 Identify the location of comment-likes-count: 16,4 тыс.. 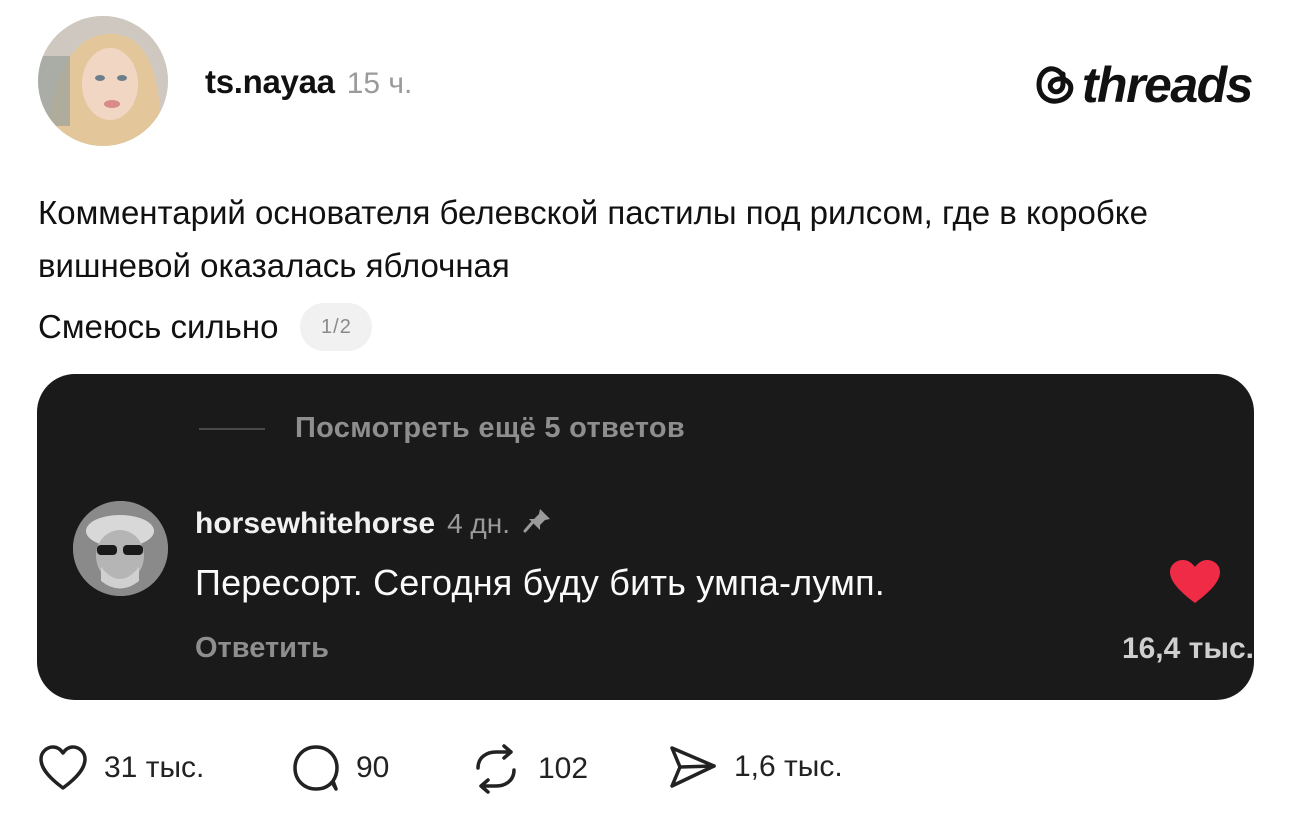
(1187, 648).